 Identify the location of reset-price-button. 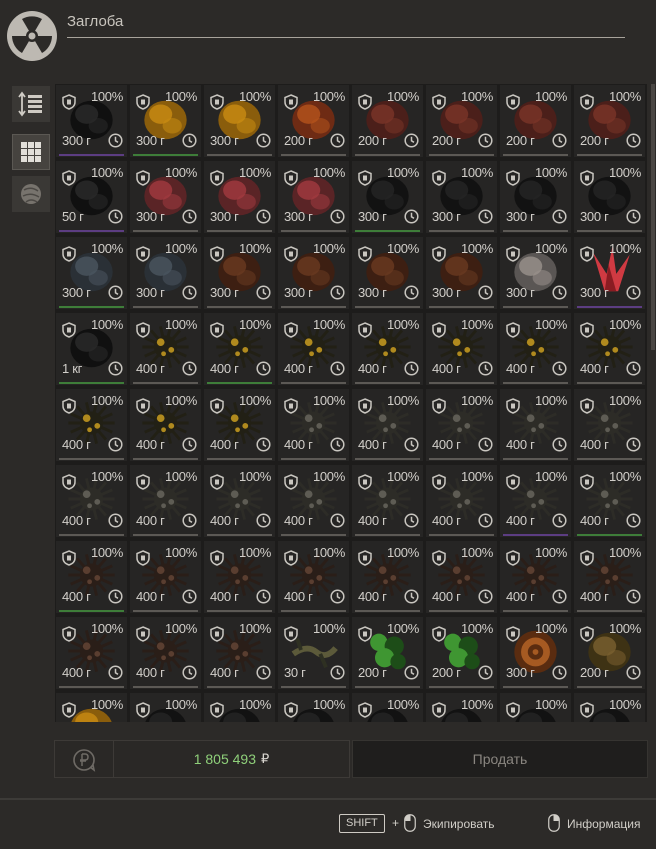
(84, 759).